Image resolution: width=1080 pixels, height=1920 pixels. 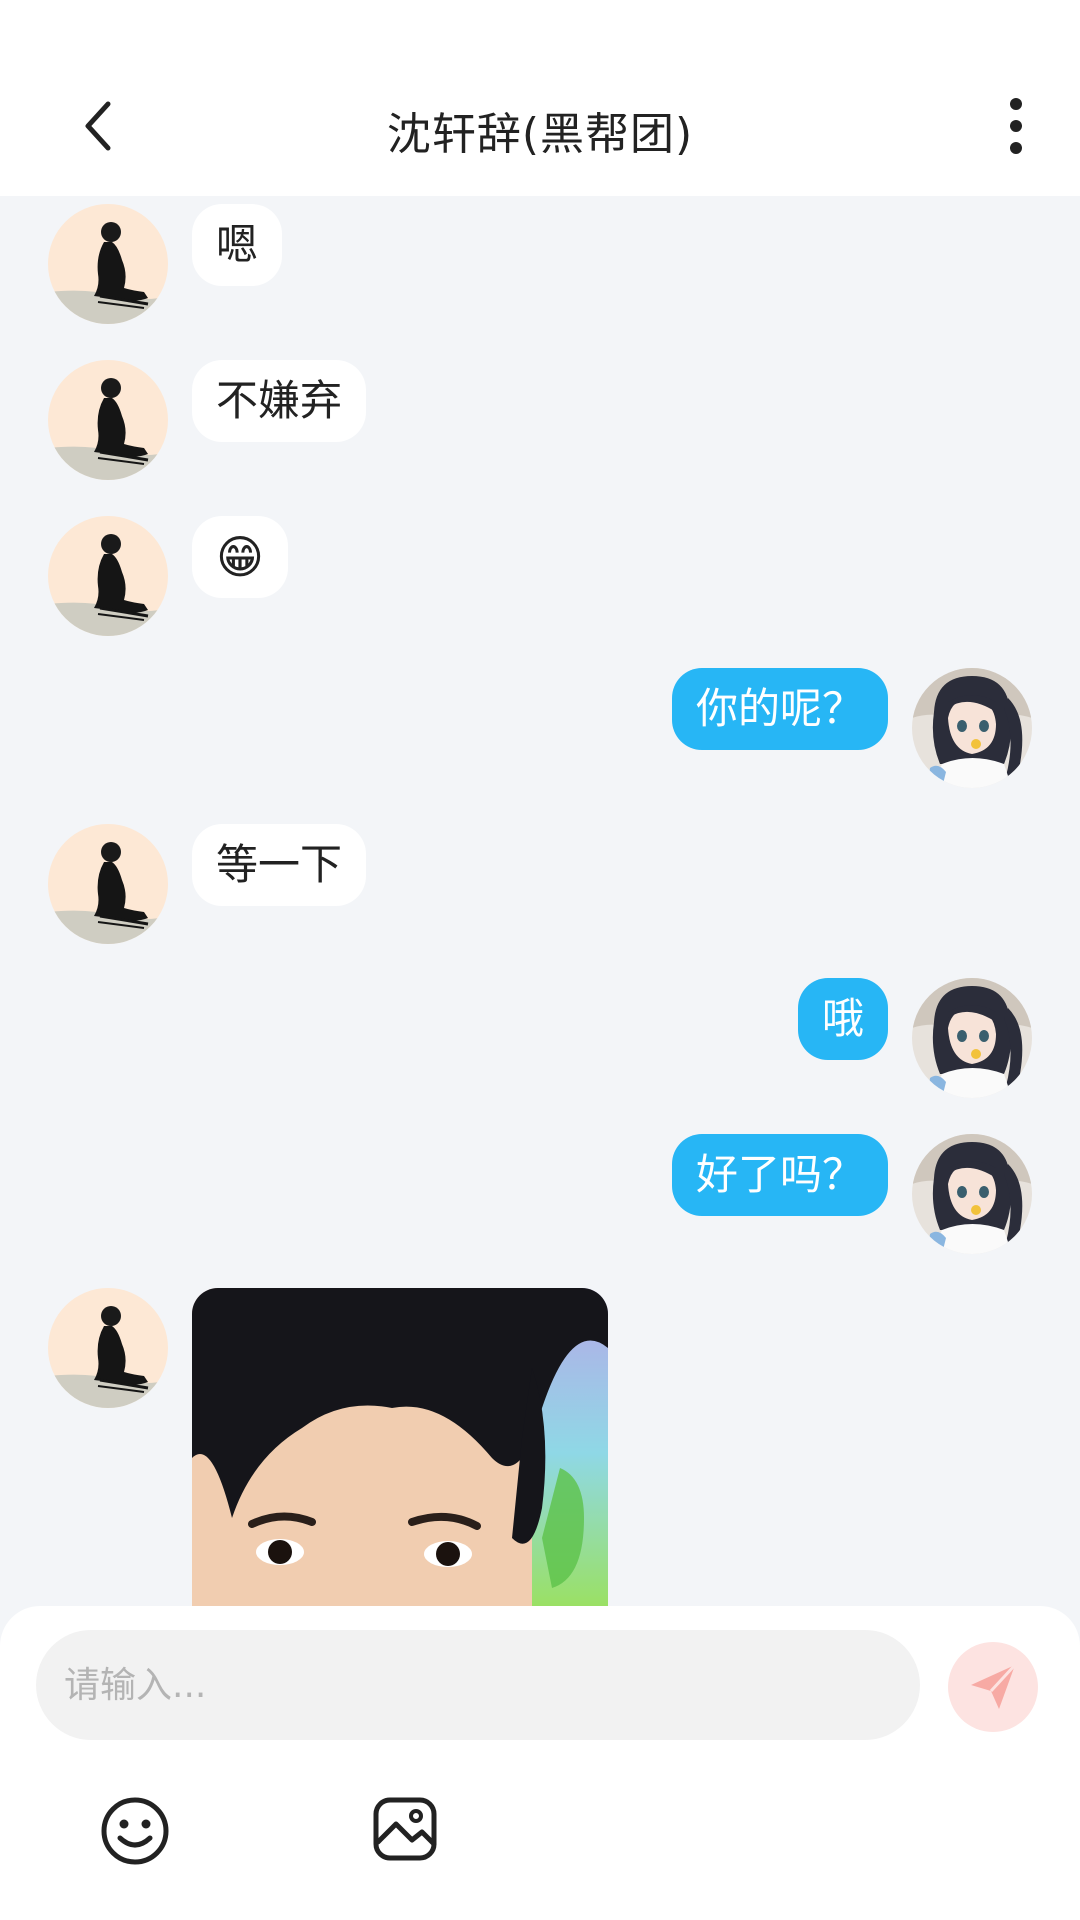 I want to click on message-bubble: 嗯, so click(x=237, y=245).